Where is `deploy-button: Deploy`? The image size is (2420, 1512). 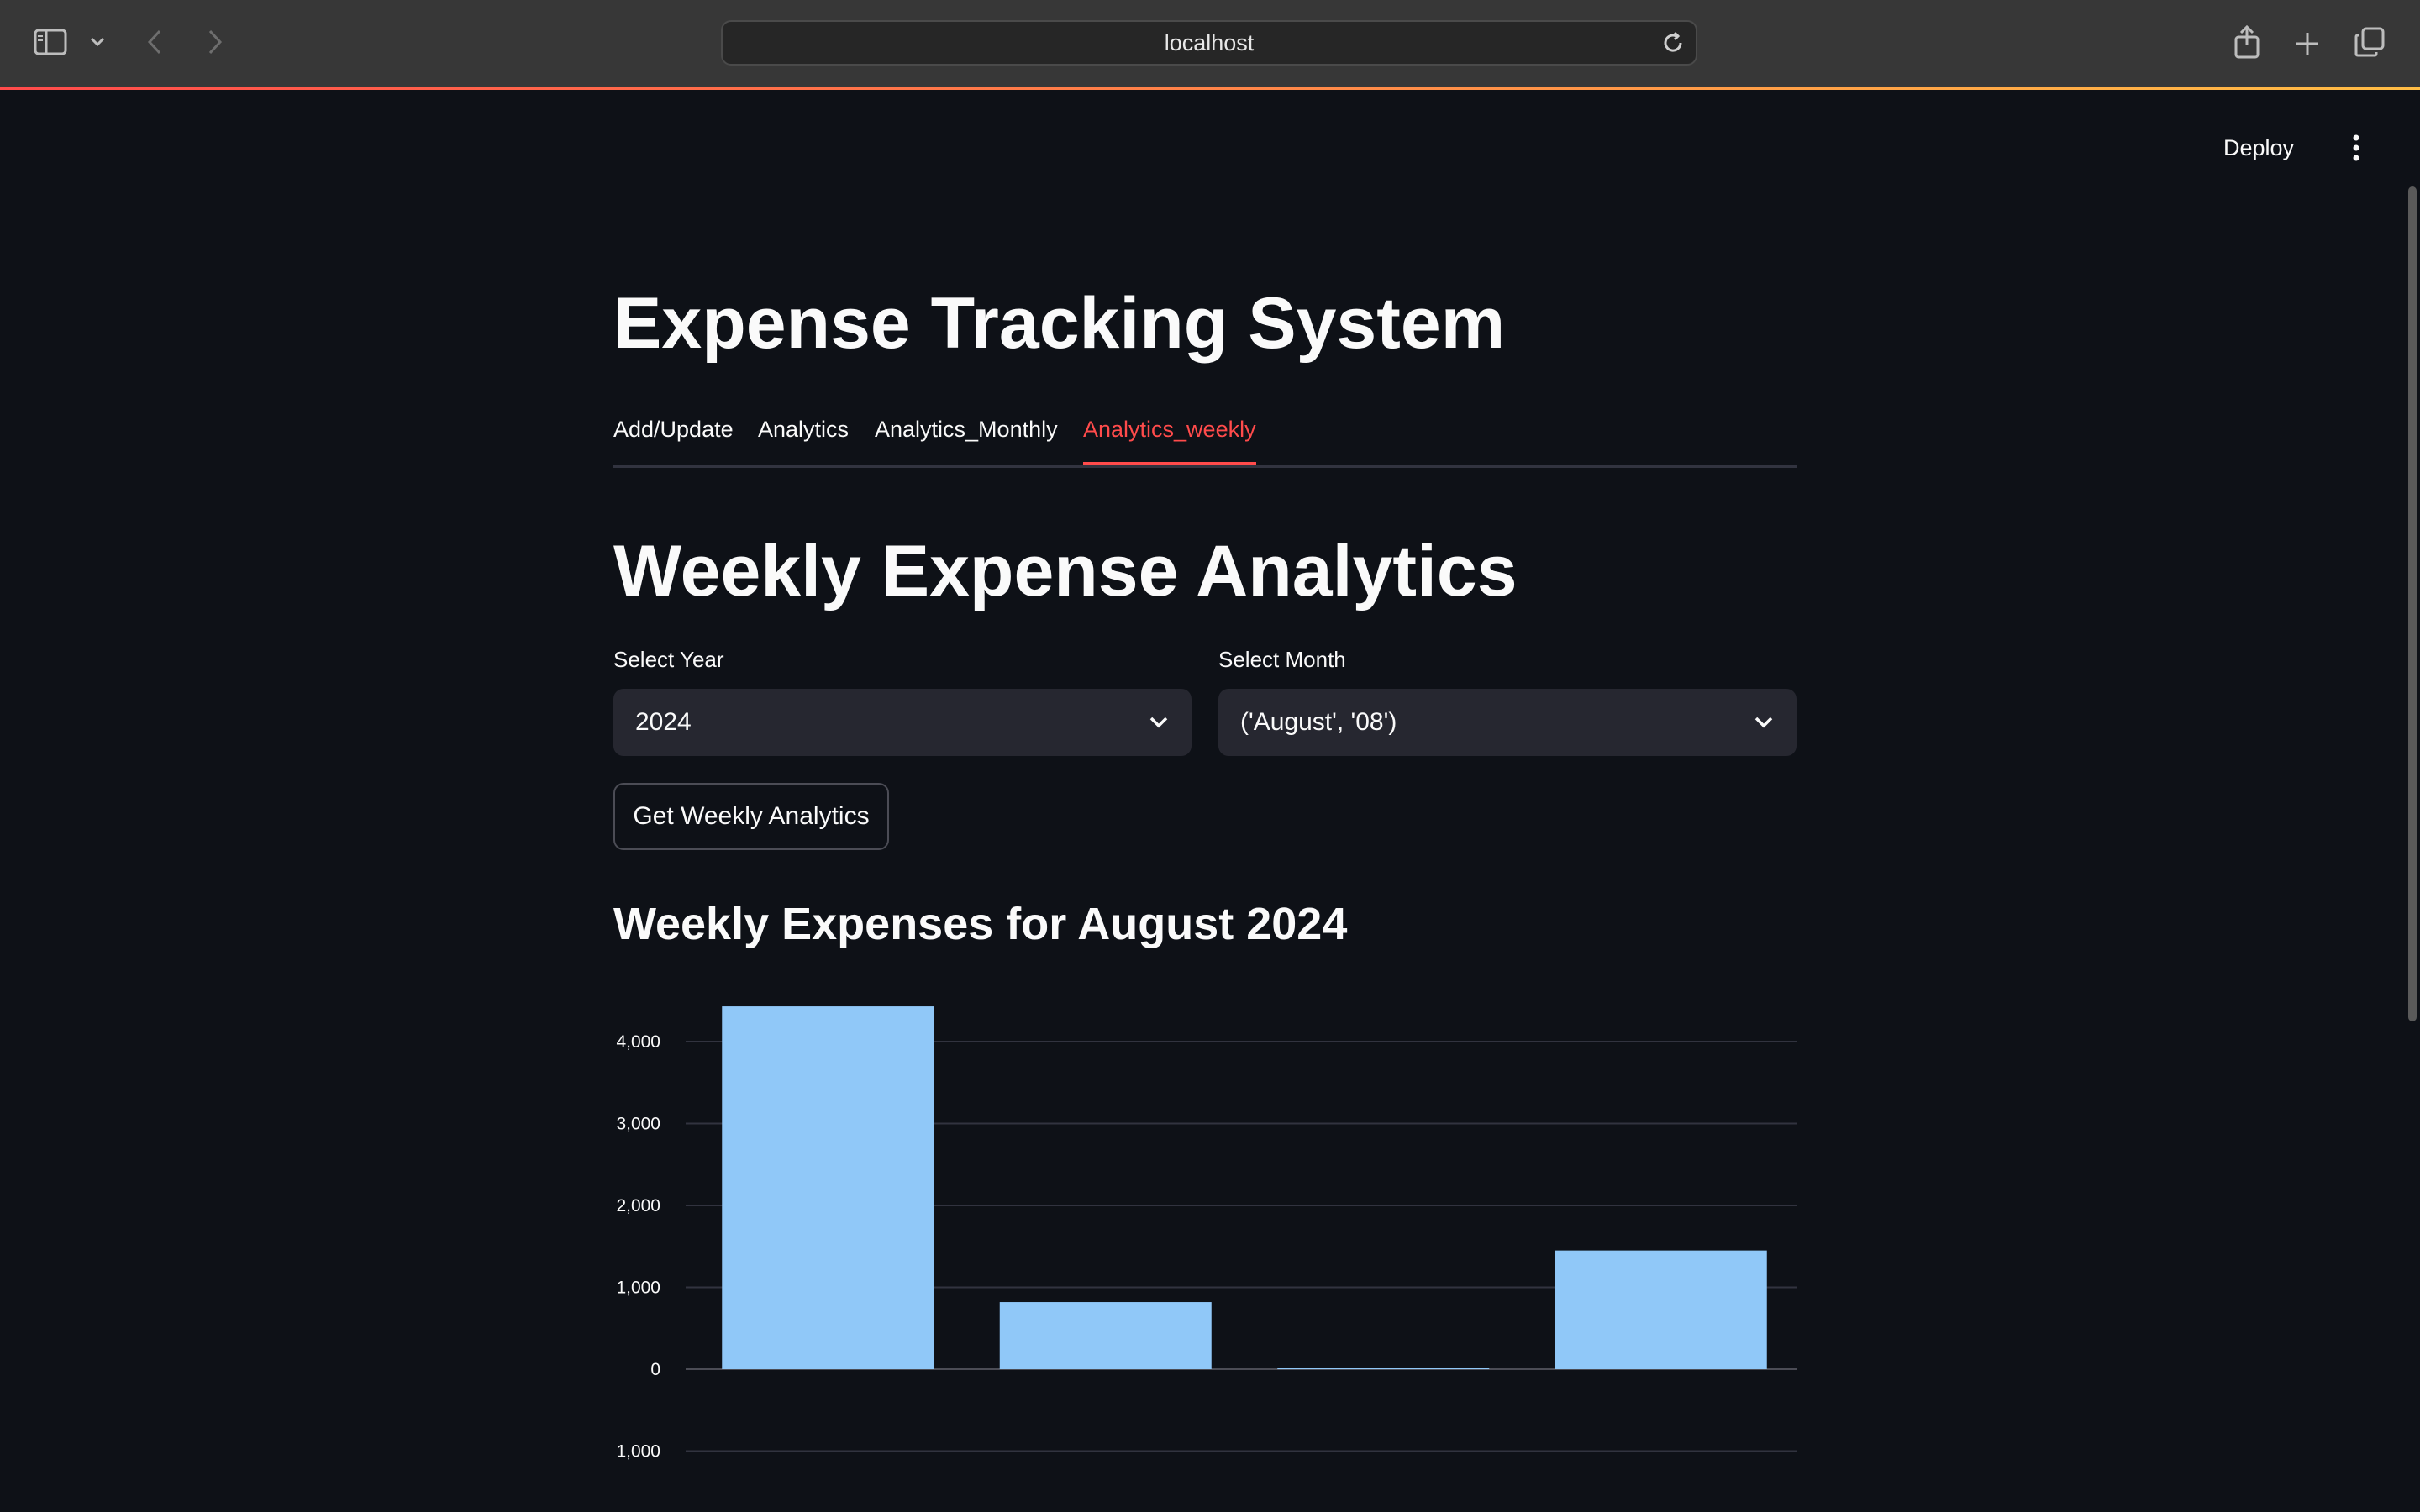
deploy-button: Deploy is located at coordinates (2258, 147).